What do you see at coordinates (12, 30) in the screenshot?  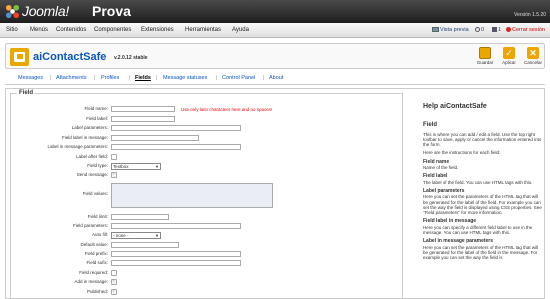 I see `menu-sitio: Sitio` at bounding box center [12, 30].